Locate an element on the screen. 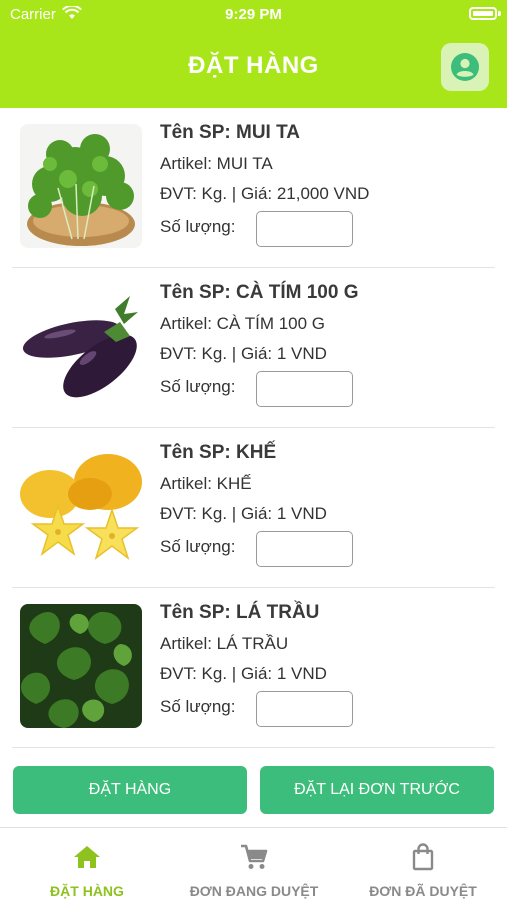  tab-order: ĐẶT HÀNG is located at coordinates (87, 864).